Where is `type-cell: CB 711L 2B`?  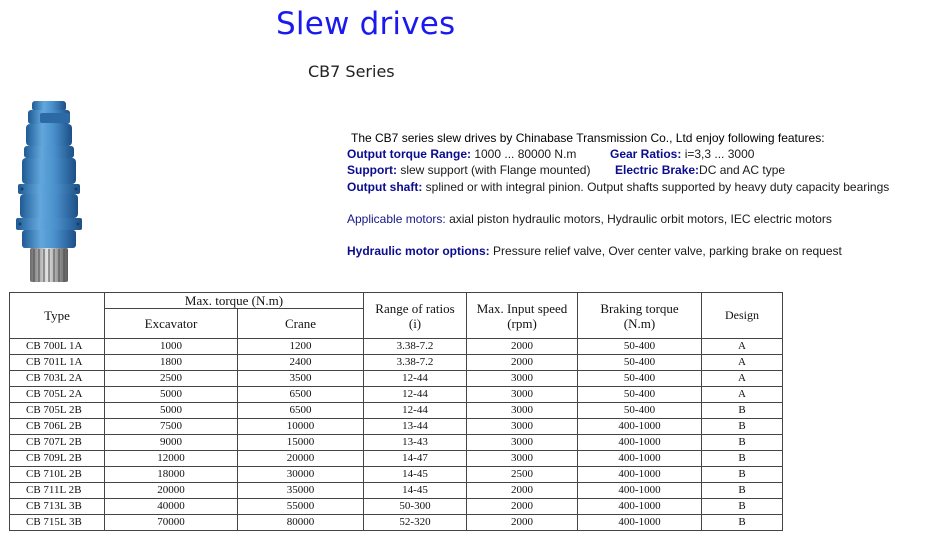
type-cell: CB 711L 2B is located at coordinates (57, 490).